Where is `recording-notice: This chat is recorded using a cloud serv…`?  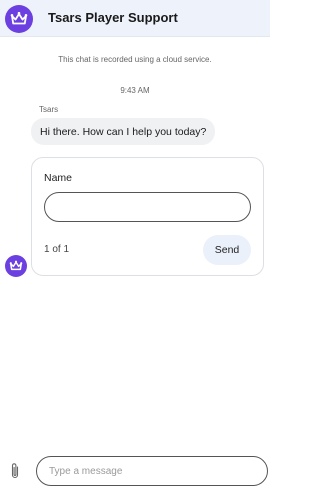 recording-notice: This chat is recorded using a cloud serv… is located at coordinates (135, 59).